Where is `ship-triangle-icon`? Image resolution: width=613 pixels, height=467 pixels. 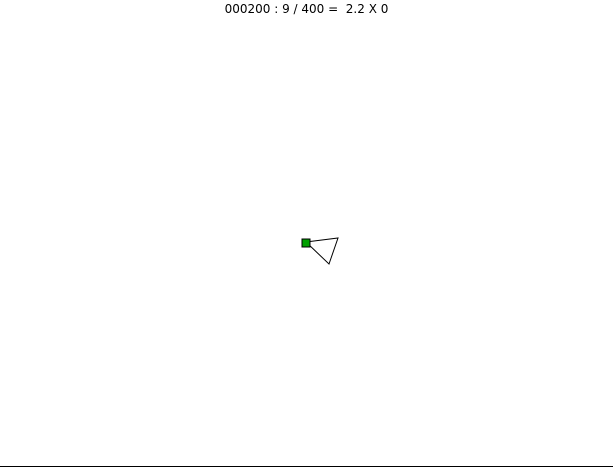
ship-triangle-icon is located at coordinates (321, 251).